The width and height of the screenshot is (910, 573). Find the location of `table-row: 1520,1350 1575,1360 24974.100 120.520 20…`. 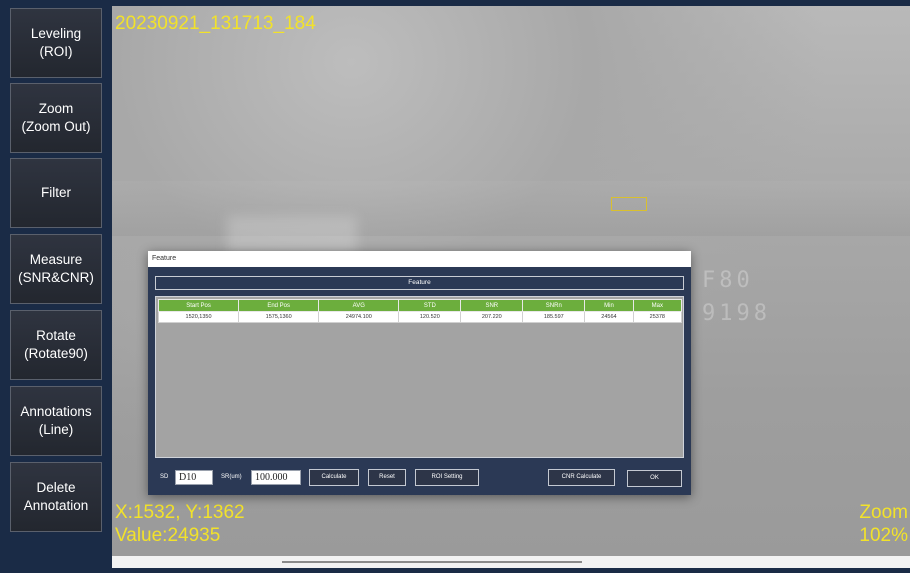

table-row: 1520,1350 1575,1360 24974.100 120.520 20… is located at coordinates (420, 317).